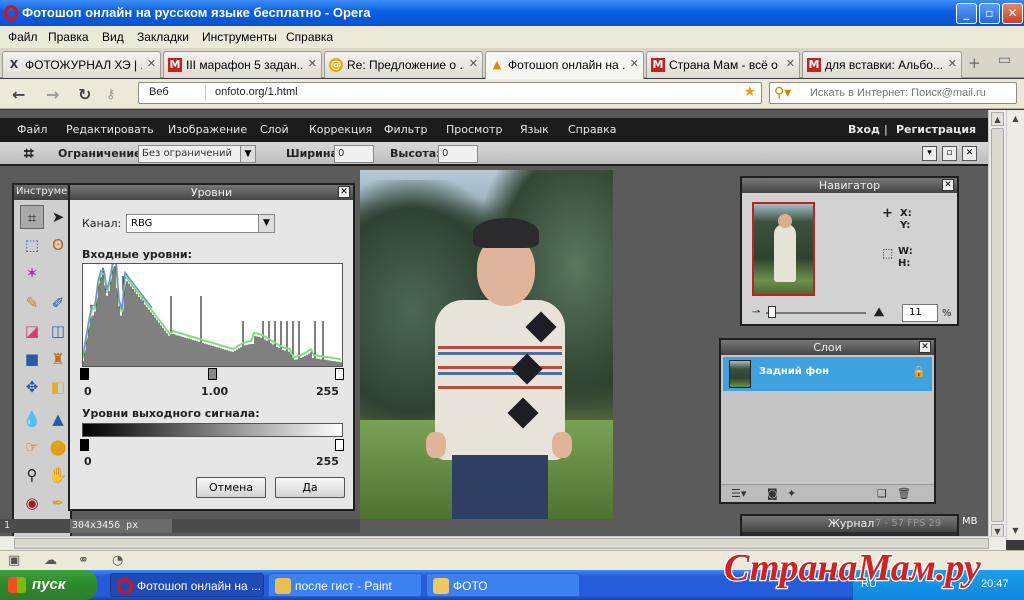 This screenshot has height=600, width=1024. I want to click on login-link: Вход, so click(864, 129).